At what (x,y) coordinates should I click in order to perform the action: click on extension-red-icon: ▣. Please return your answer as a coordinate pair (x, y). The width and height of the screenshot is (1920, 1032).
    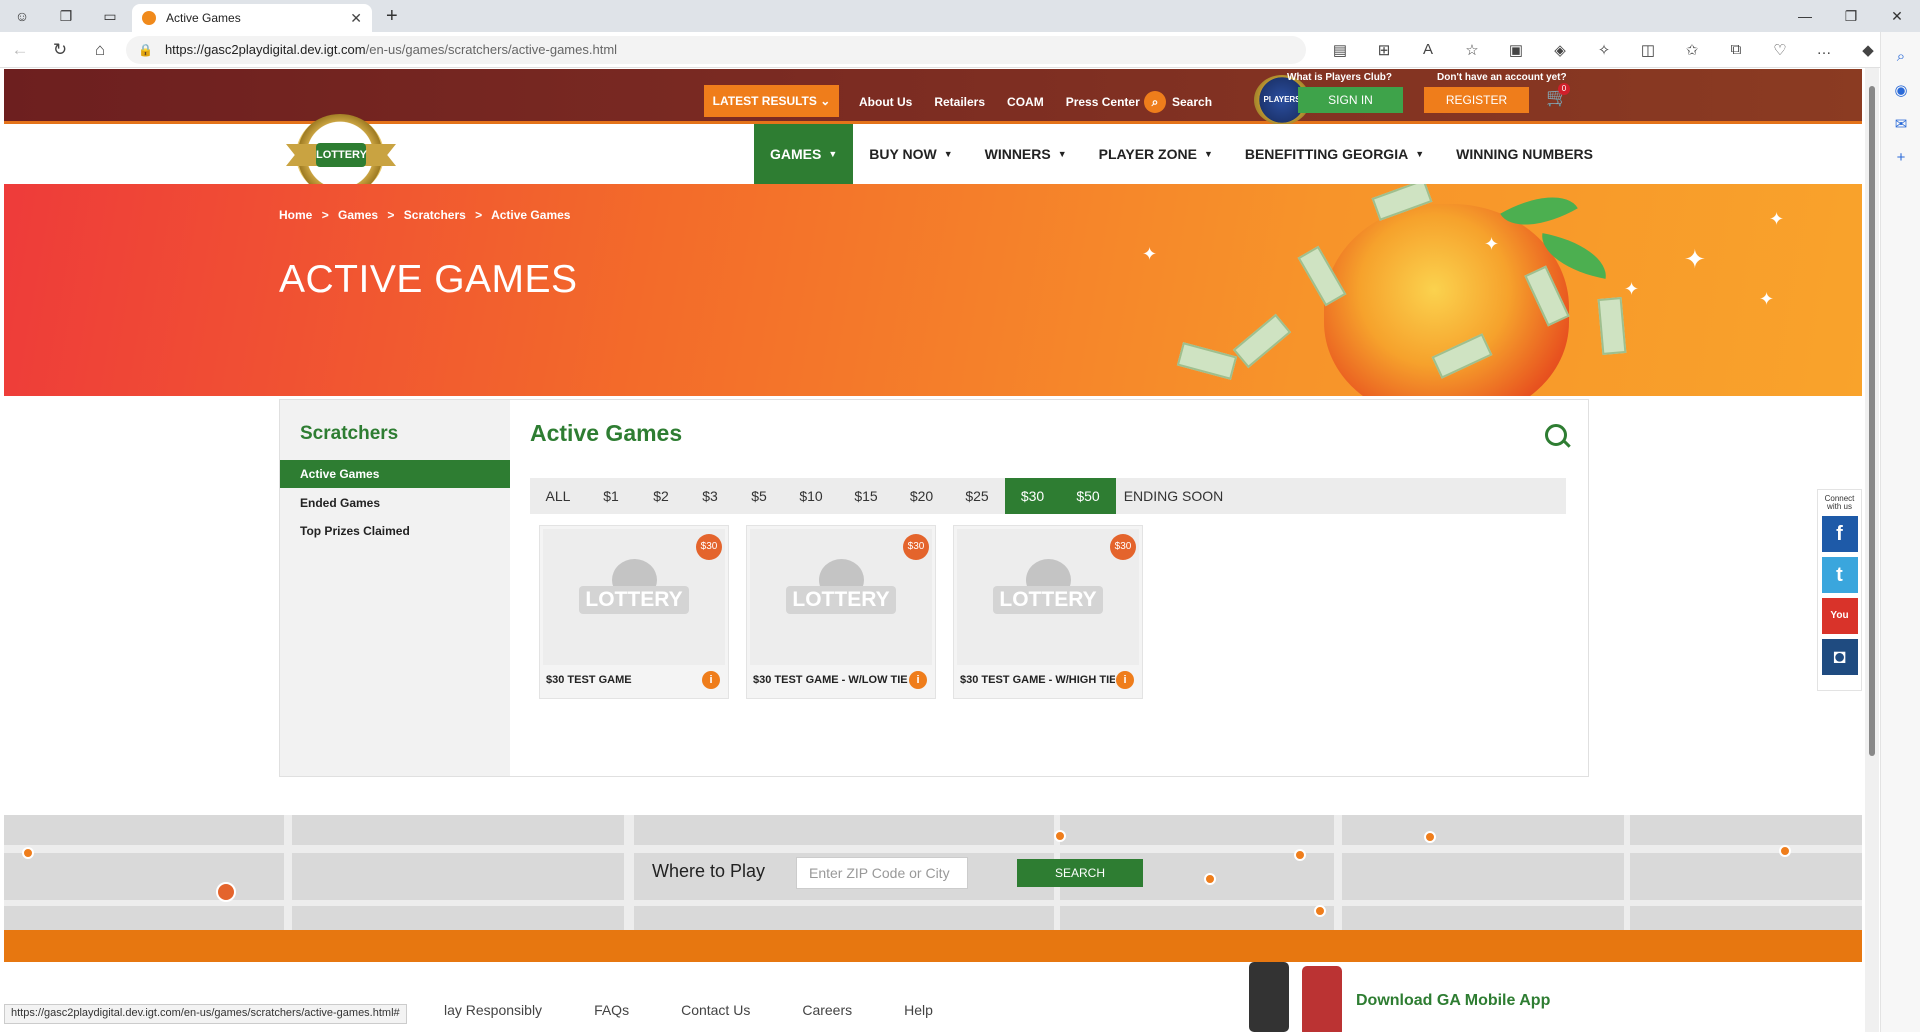
    Looking at the image, I should click on (1516, 50).